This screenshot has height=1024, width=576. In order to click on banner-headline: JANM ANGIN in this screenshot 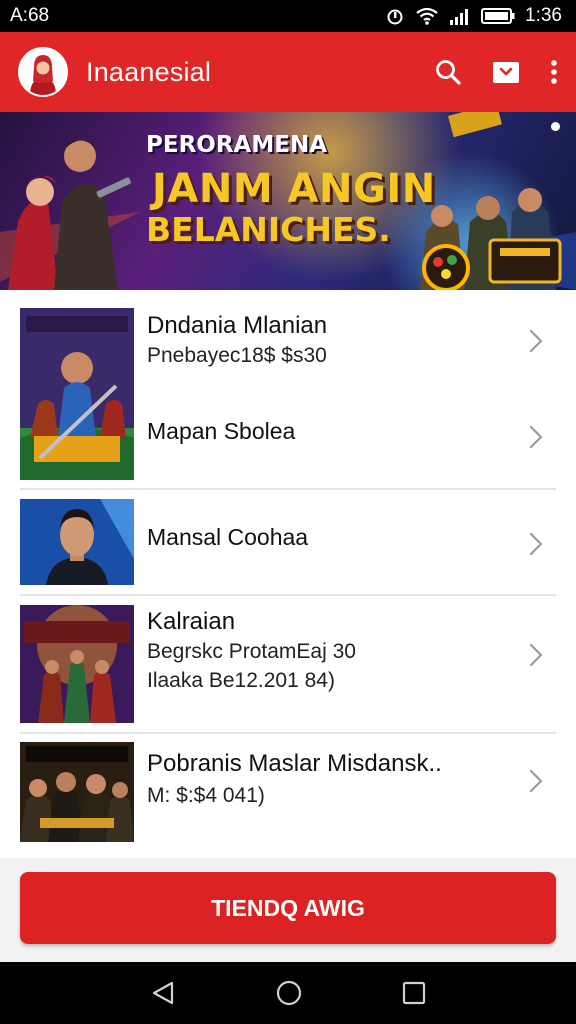, I will do `click(294, 189)`.